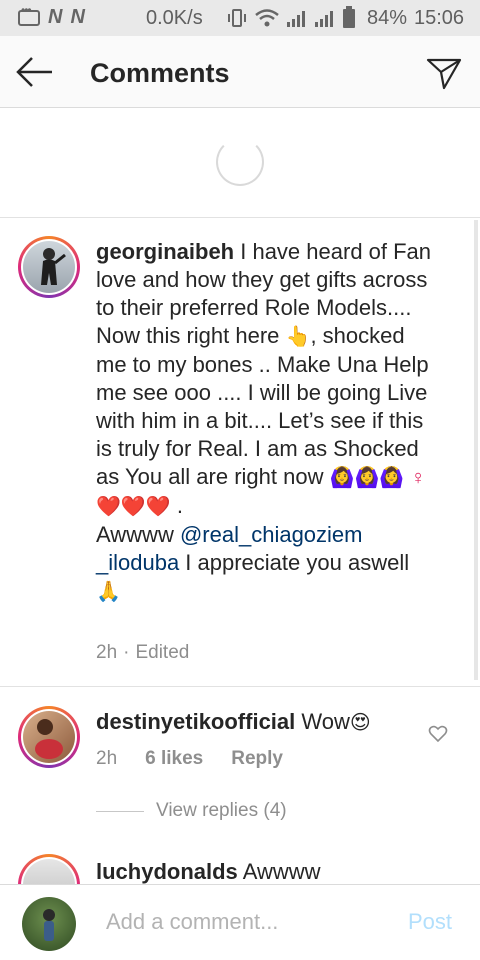  What do you see at coordinates (439, 18) in the screenshot?
I see `clock: 15:06` at bounding box center [439, 18].